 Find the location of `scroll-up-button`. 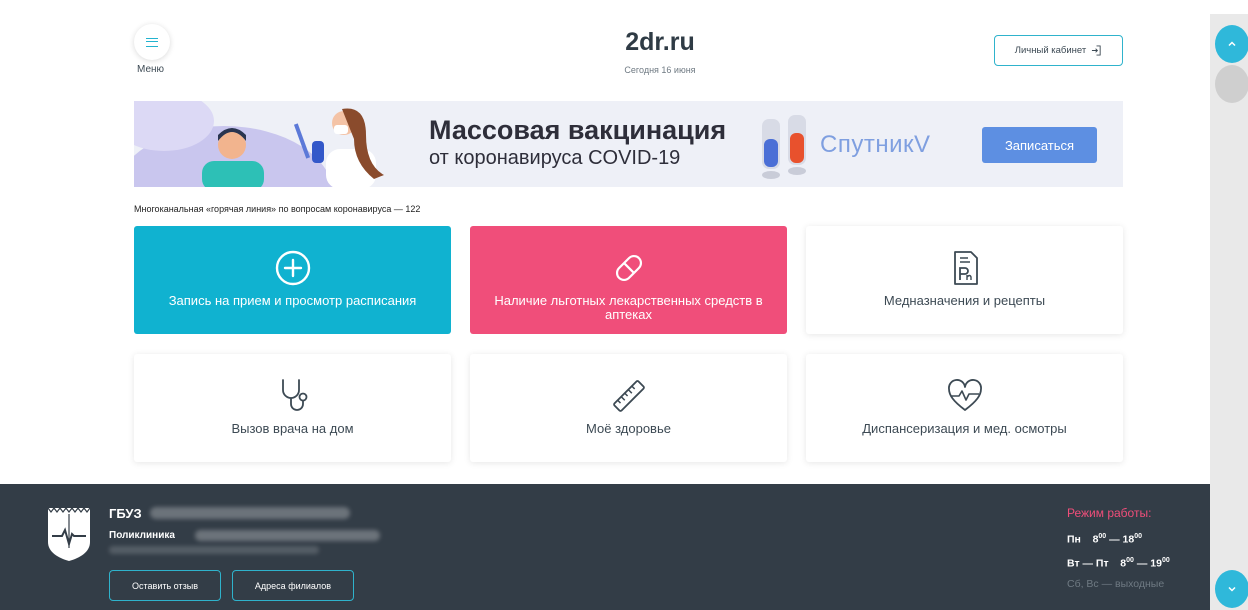

scroll-up-button is located at coordinates (1231, 44).